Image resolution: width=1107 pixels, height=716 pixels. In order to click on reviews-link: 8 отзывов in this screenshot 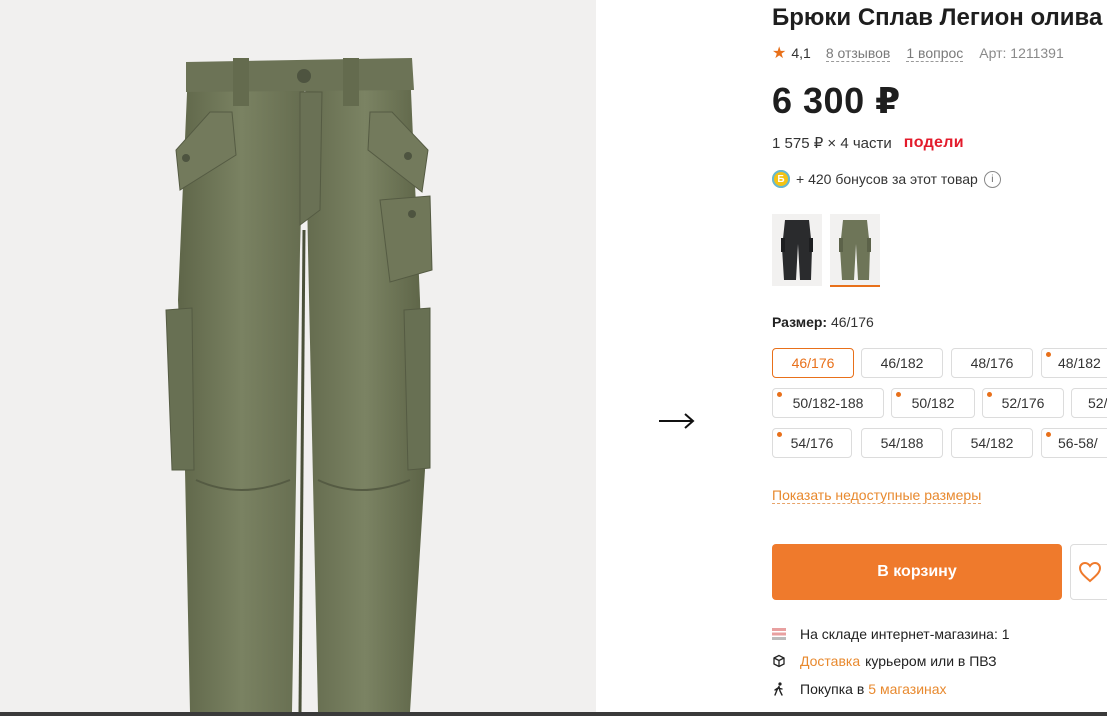, I will do `click(858, 53)`.